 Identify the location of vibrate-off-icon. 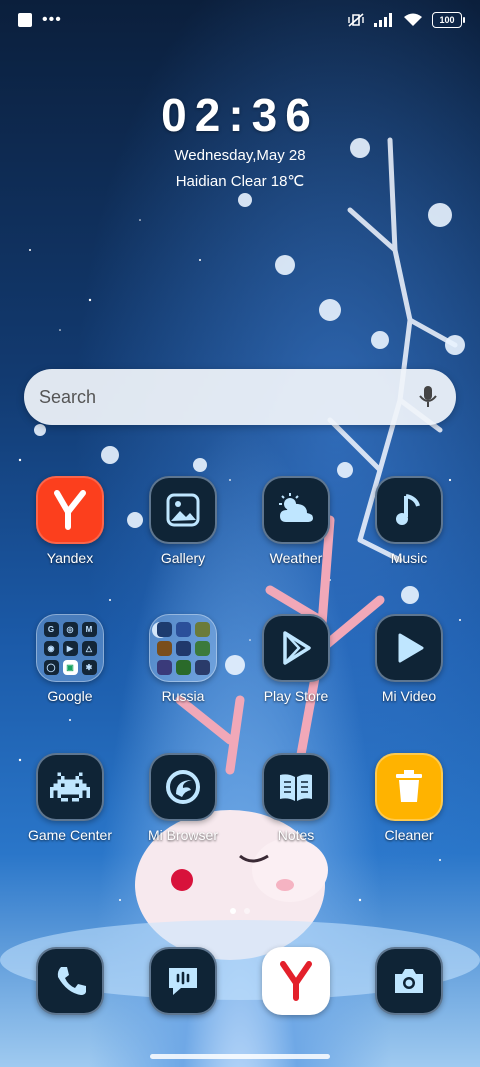
(356, 20).